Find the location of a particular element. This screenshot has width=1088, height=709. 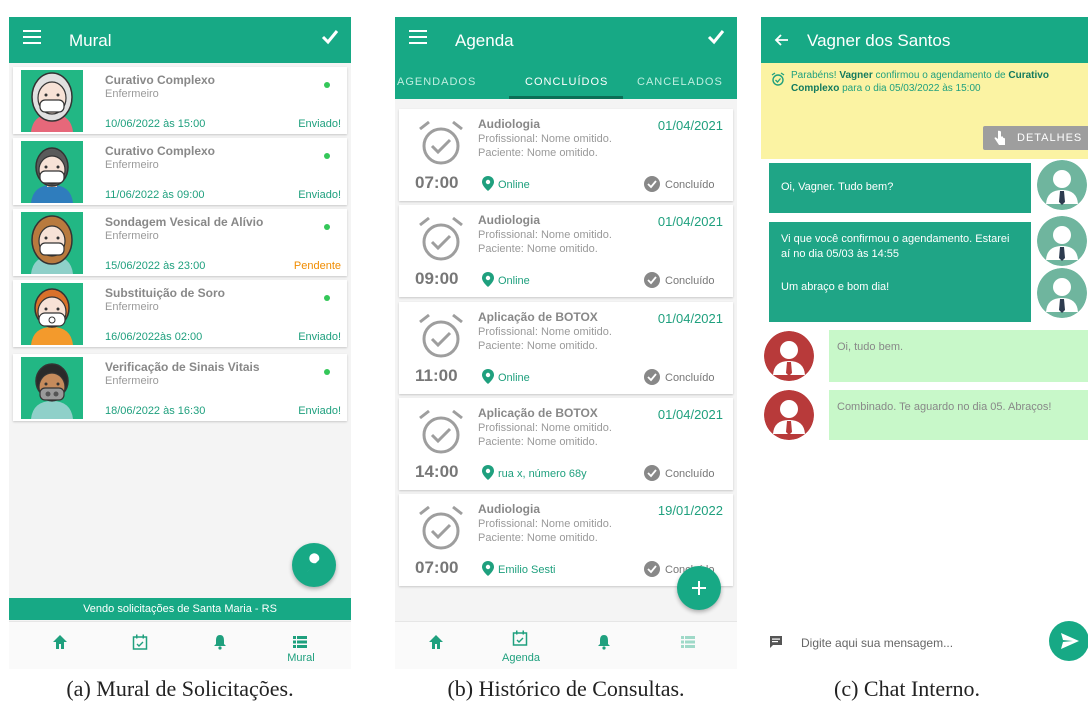

request-datetime: 10/06/2022 às 15:00 is located at coordinates (155, 124).